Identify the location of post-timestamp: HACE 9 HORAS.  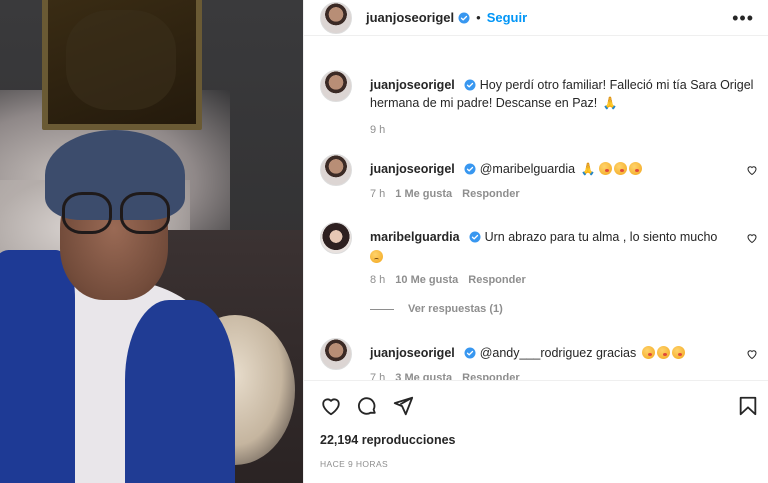
(354, 464).